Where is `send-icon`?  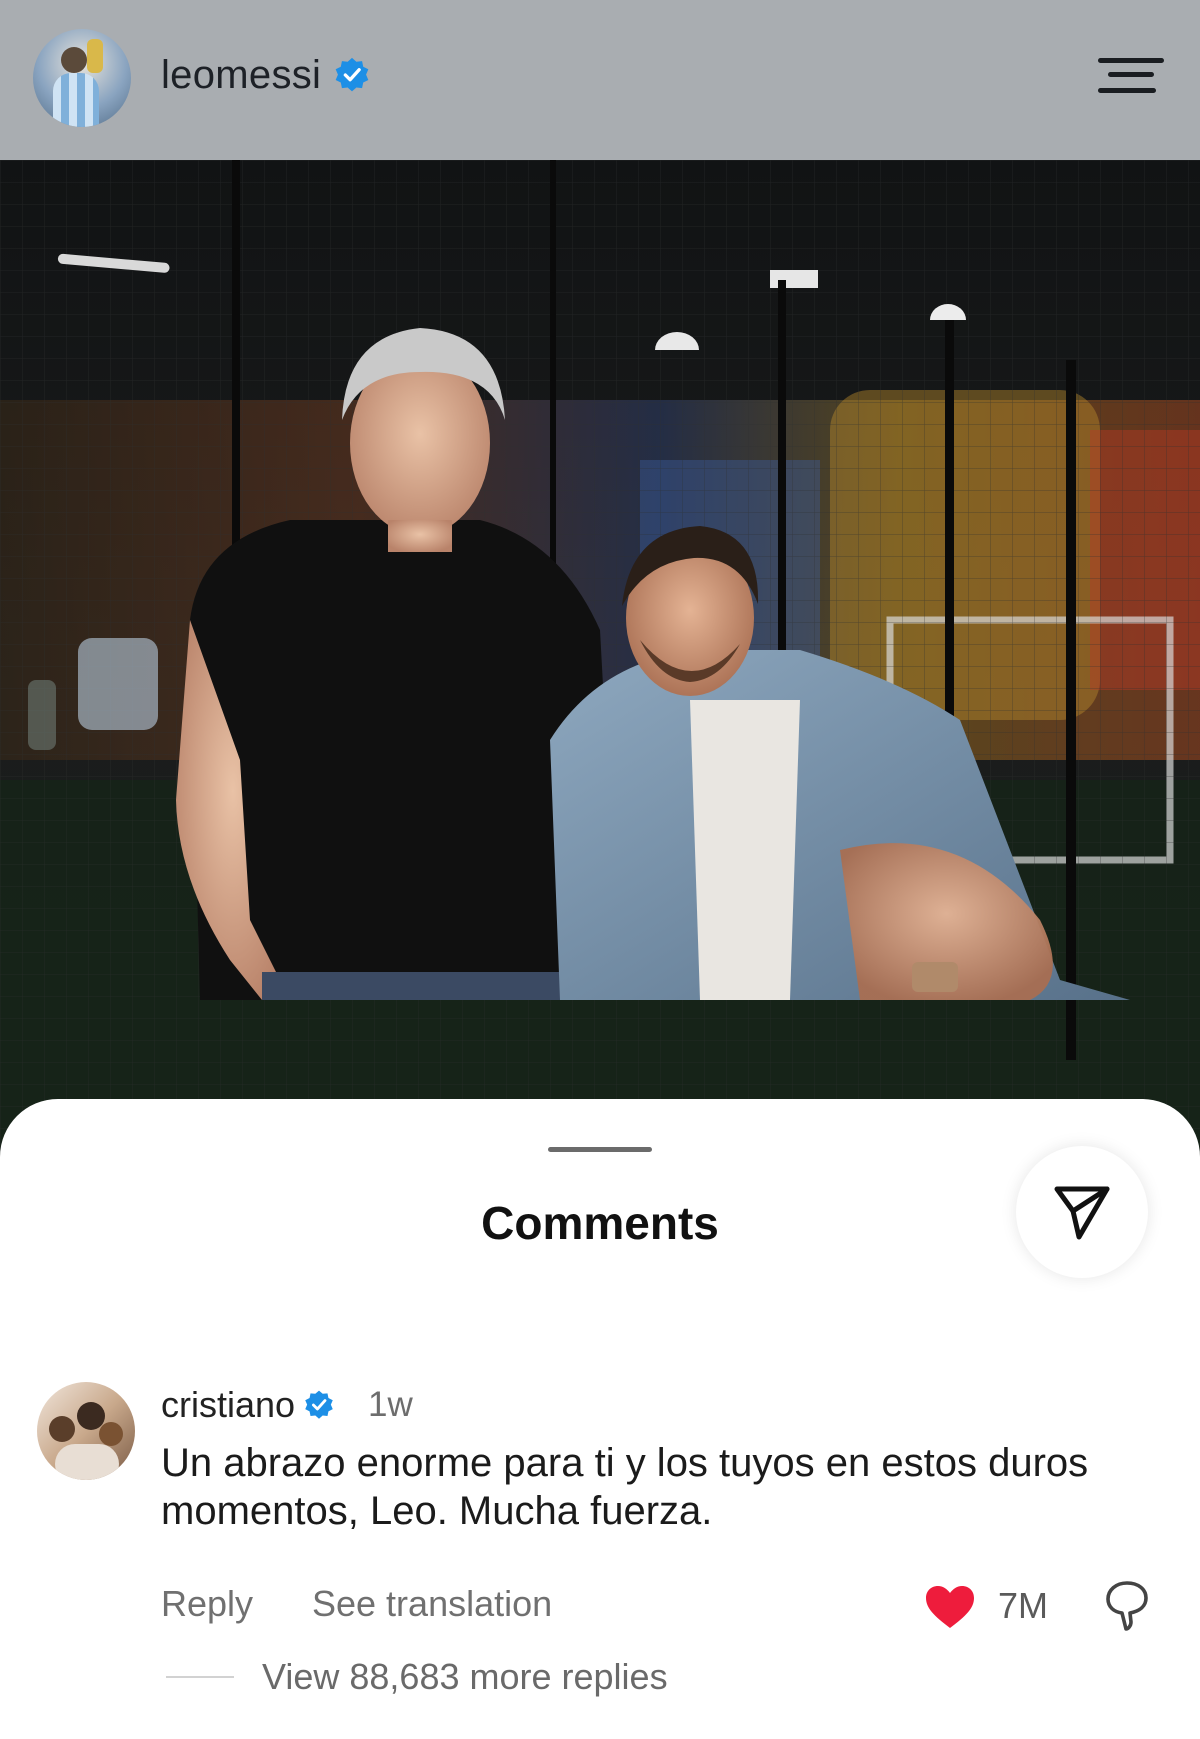 send-icon is located at coordinates (1082, 1213).